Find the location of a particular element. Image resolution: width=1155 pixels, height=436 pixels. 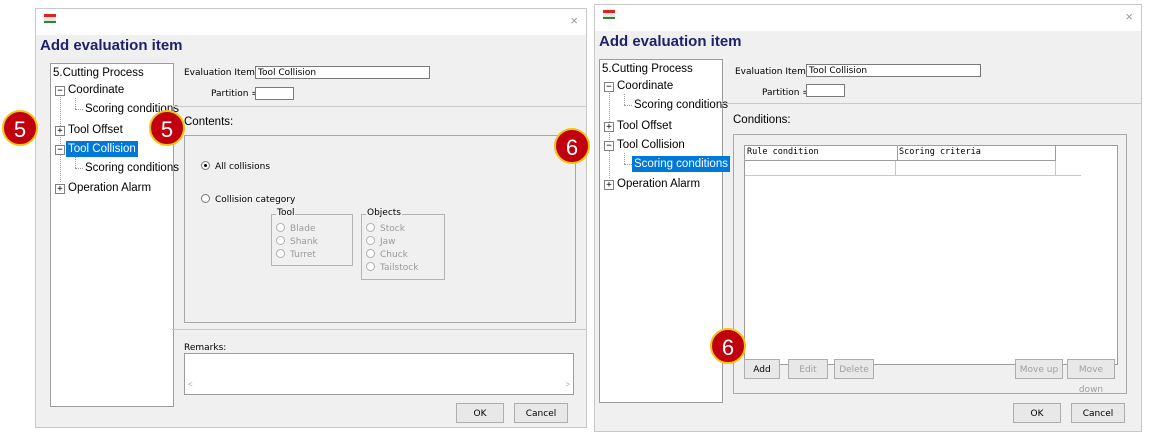

stock-radio: Stock is located at coordinates (385, 228).